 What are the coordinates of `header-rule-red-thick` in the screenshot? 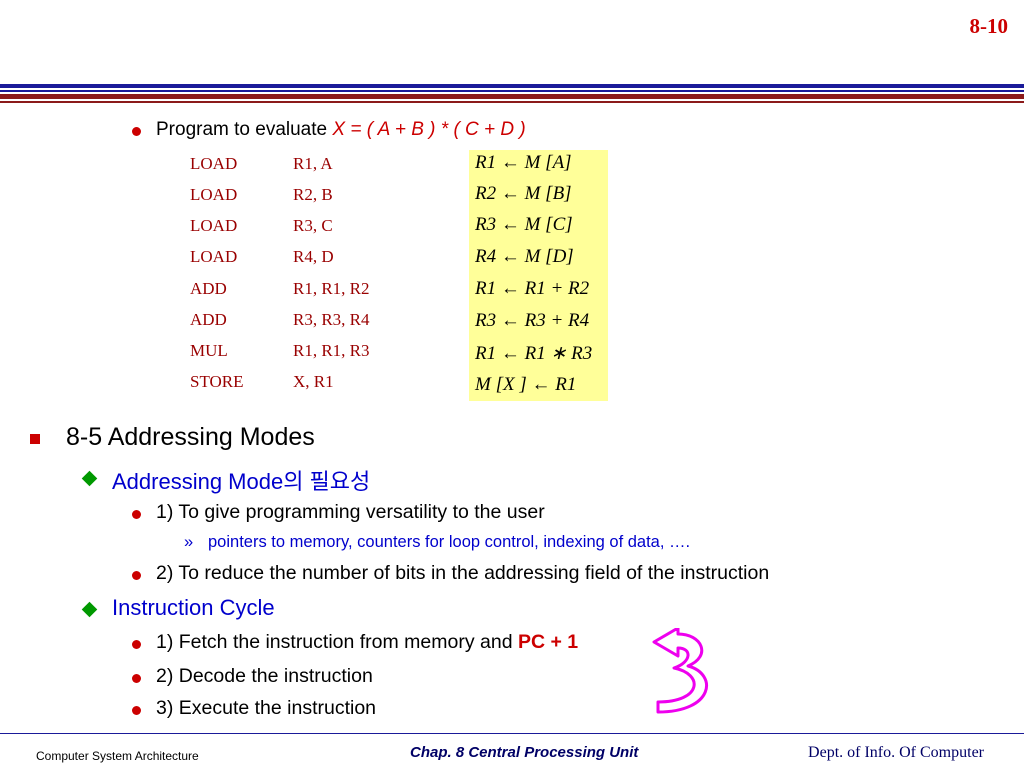 It's located at (512, 96).